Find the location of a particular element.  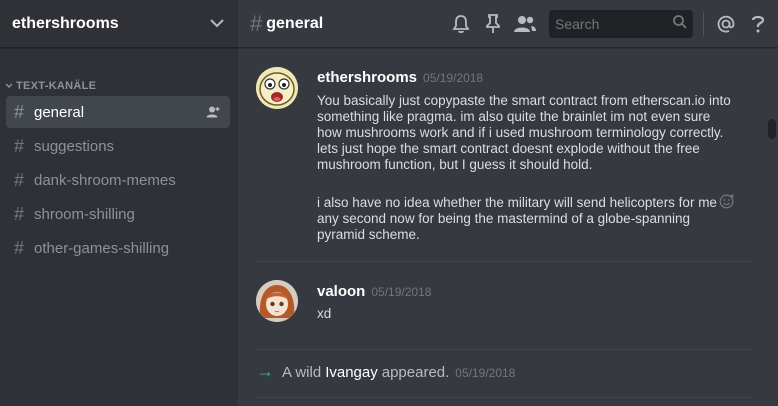

guild-header: ethershrooms is located at coordinates (119, 24).